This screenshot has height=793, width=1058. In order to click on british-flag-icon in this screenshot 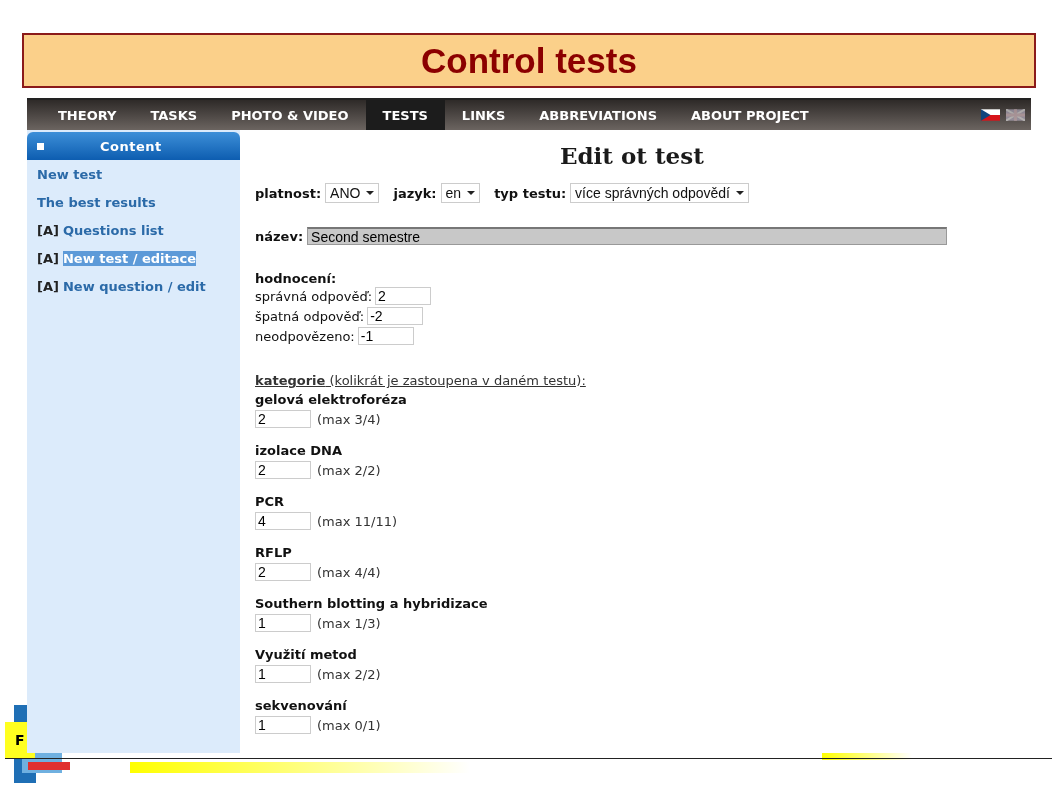, I will do `click(1015, 115)`.